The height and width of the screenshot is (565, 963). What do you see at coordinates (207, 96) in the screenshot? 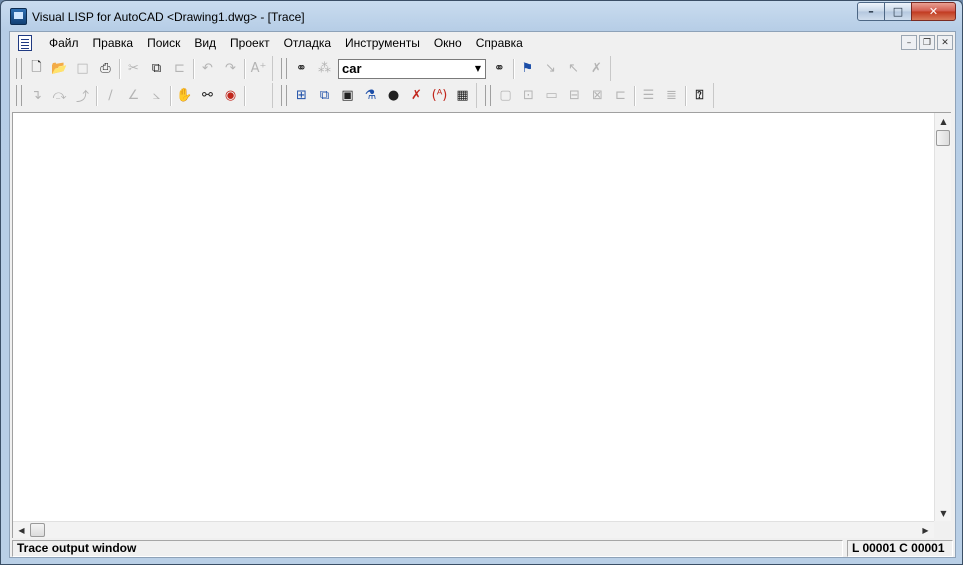
I see `add-watch-icon: ⚯` at bounding box center [207, 96].